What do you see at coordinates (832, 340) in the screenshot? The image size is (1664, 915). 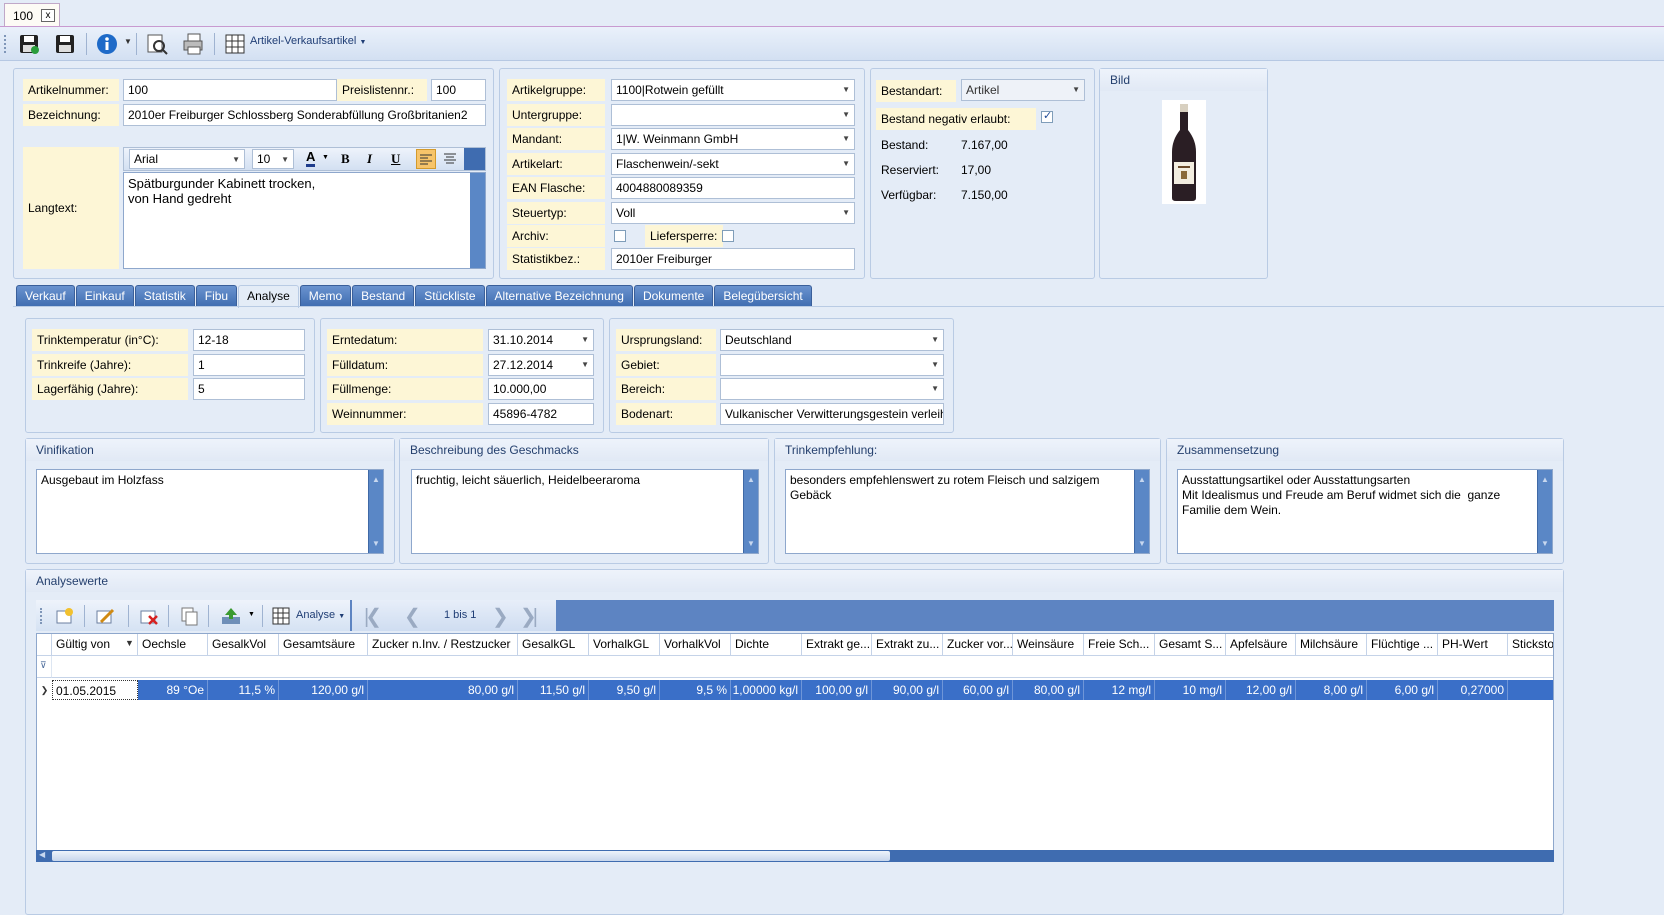 I see `ursprungsland-select: Deutschland ▼` at bounding box center [832, 340].